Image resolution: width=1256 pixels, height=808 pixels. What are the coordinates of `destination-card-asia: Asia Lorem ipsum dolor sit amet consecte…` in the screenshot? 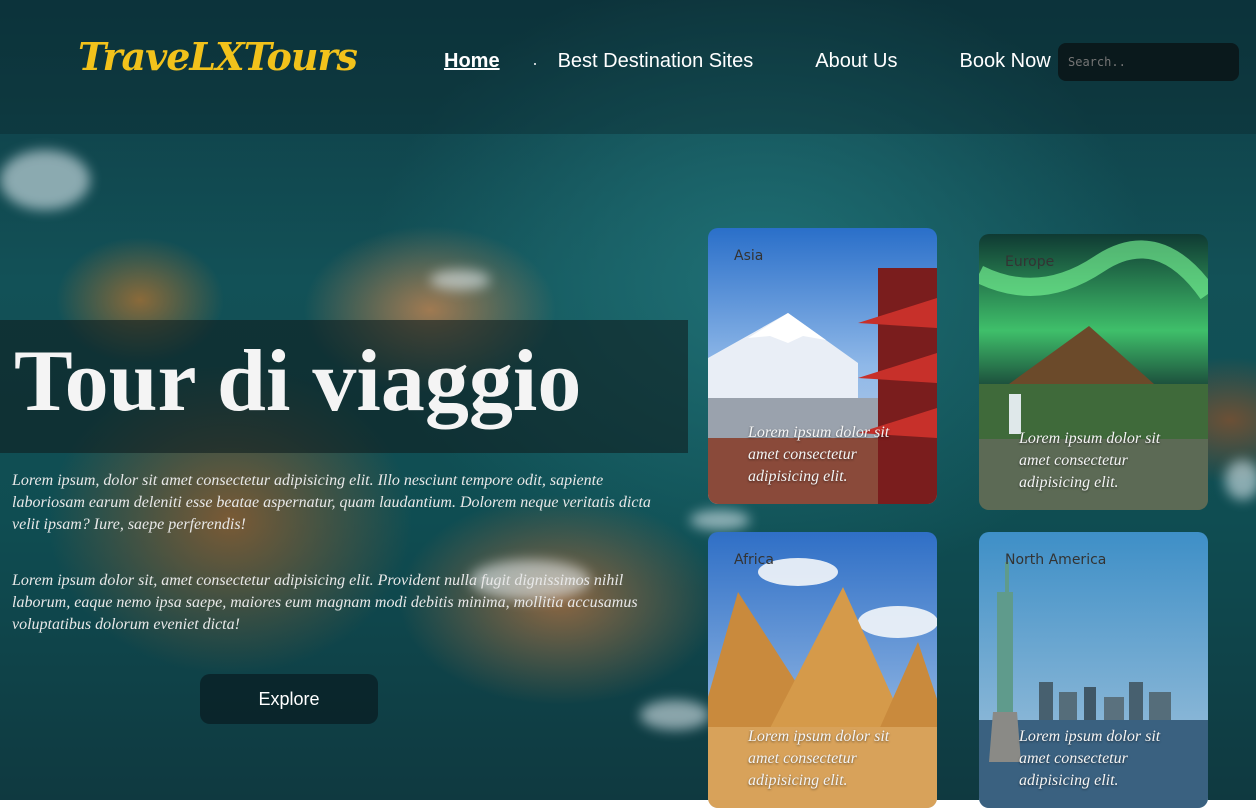 It's located at (822, 366).